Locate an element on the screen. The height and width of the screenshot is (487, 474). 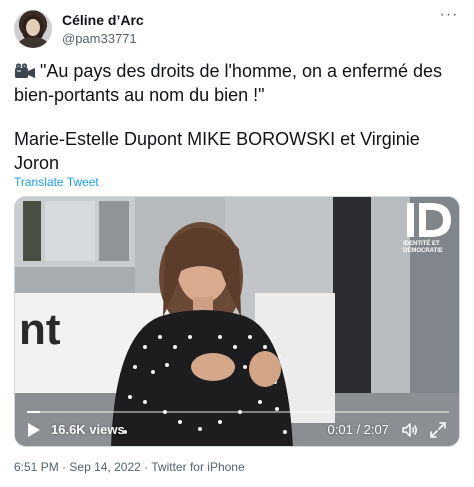
video-time: 0:01 / 2:07 is located at coordinates (358, 429).